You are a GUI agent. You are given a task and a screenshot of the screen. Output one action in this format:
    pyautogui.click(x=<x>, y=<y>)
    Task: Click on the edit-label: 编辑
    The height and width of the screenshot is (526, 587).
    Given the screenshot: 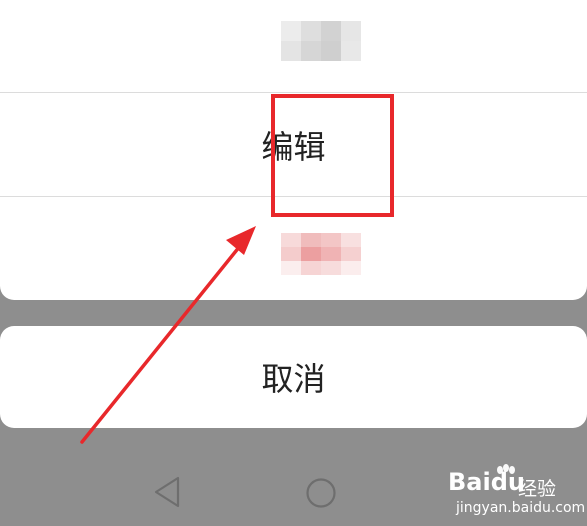 What is the action you would take?
    pyautogui.click(x=293, y=146)
    